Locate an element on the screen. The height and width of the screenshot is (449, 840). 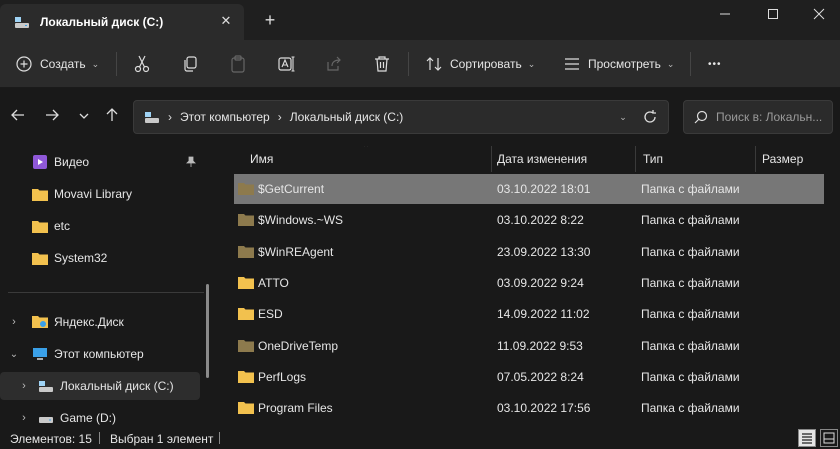
delete-button is located at coordinates (382, 64).